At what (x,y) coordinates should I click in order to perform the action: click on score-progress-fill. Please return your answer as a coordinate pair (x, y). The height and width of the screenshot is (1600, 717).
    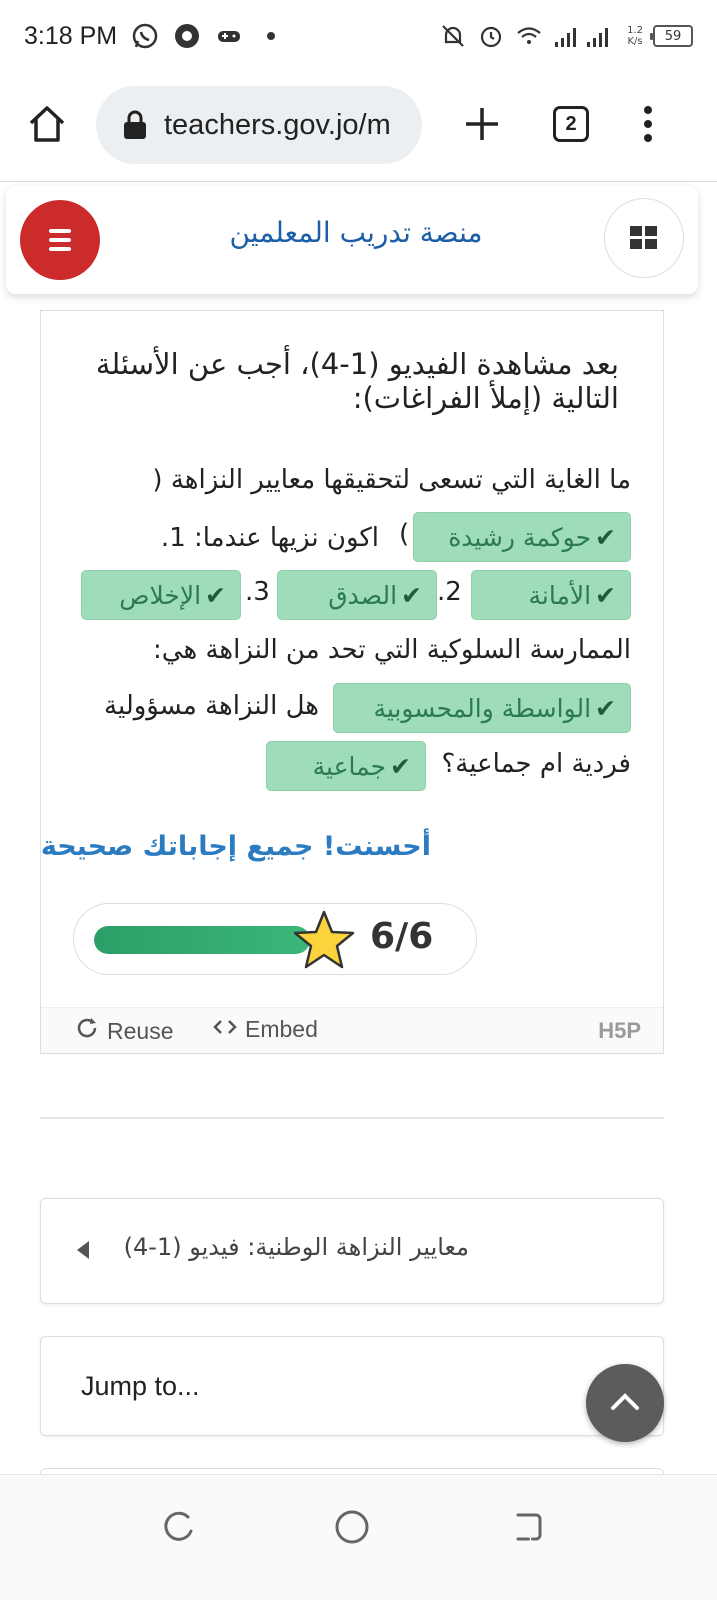
    Looking at the image, I should click on (202, 940).